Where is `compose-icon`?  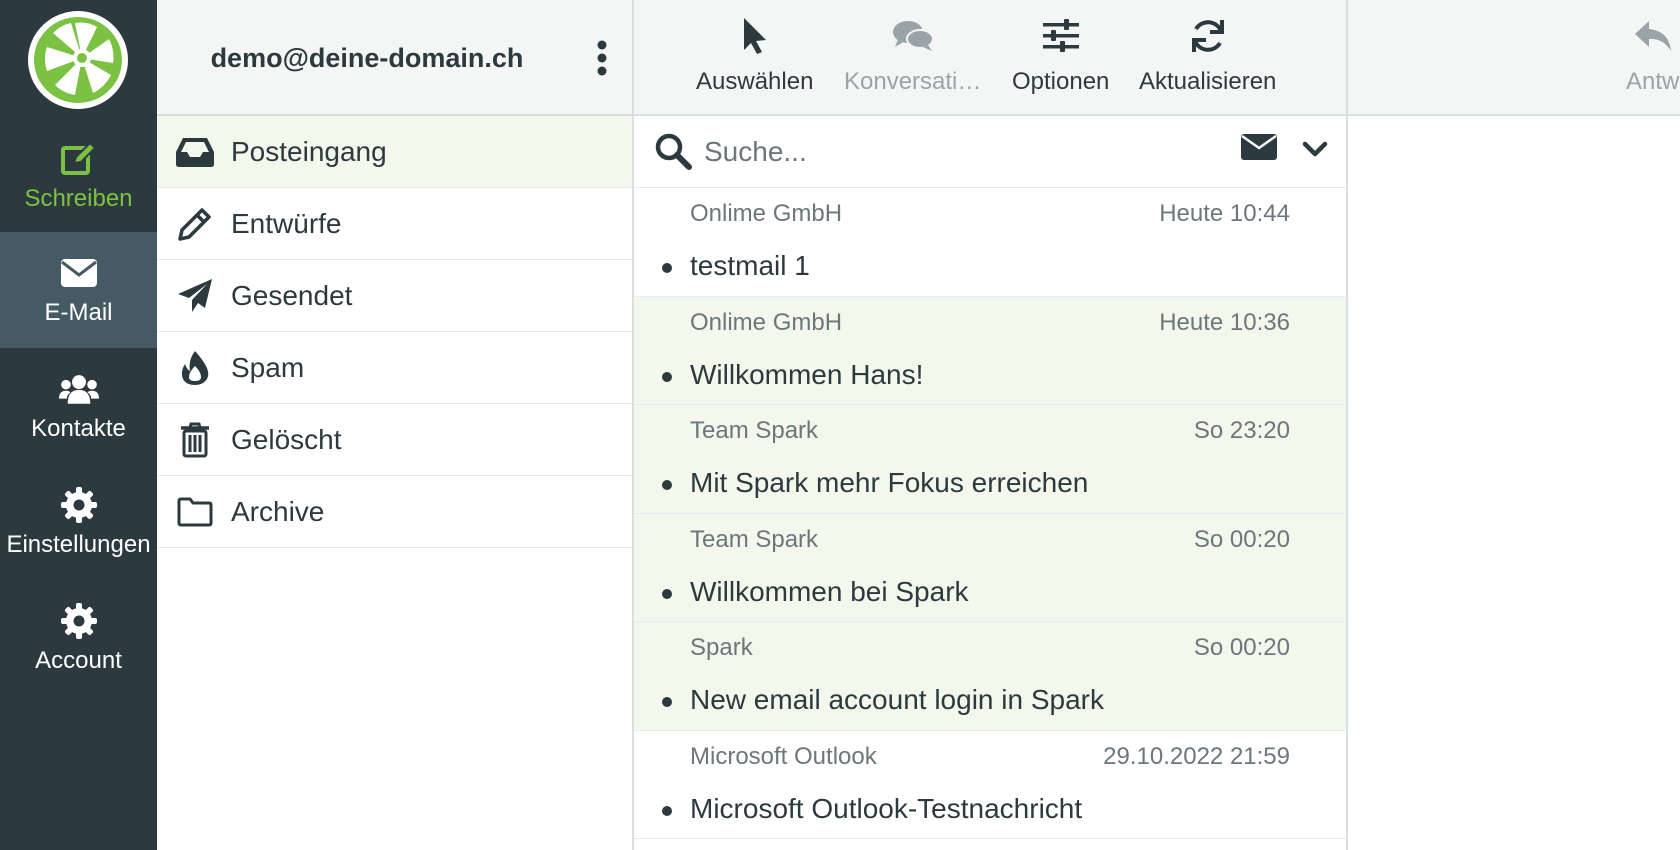 compose-icon is located at coordinates (79, 159).